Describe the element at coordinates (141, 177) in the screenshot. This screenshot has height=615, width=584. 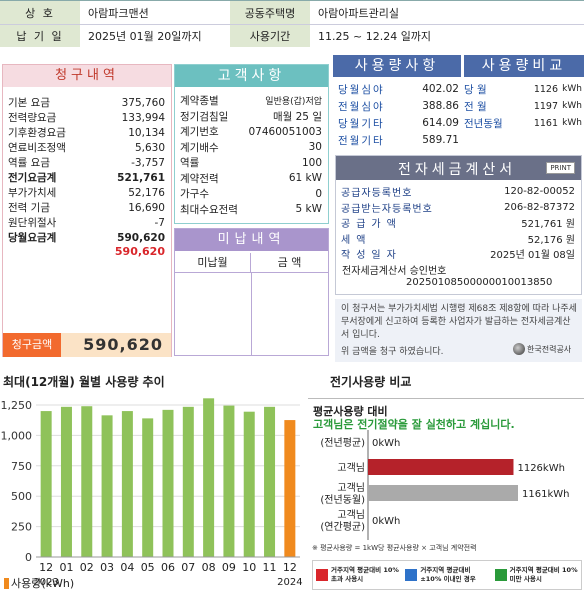
I see `billing-row-value: 521,761` at that location.